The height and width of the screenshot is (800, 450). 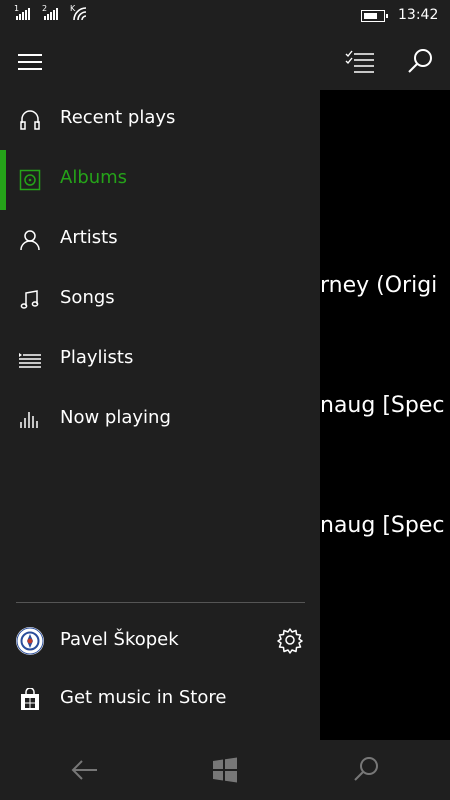 I want to click on system-navigation-bar, so click(x=225, y=770).